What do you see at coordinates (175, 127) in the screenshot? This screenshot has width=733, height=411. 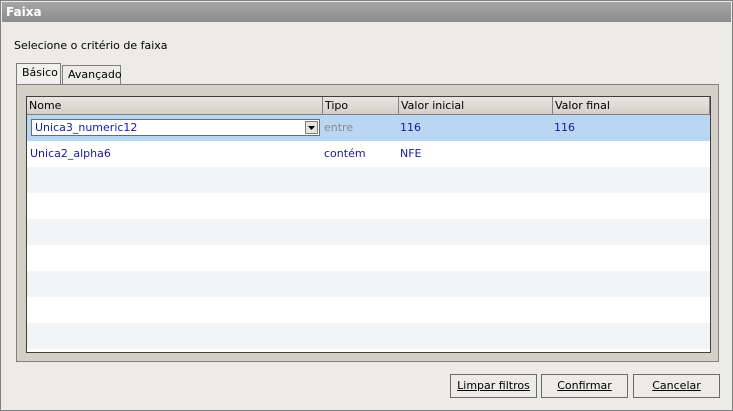 I see `nome-combobox: Unica3_numeric12` at bounding box center [175, 127].